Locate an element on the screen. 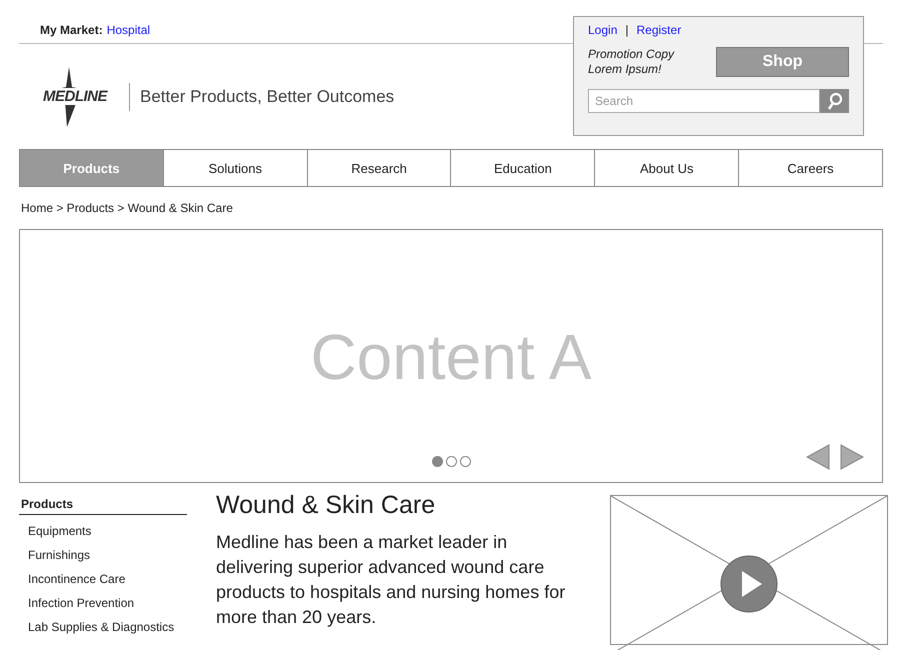 The width and height of the screenshot is (900, 650). logo-wordmark: MEDLINE is located at coordinates (75, 96).